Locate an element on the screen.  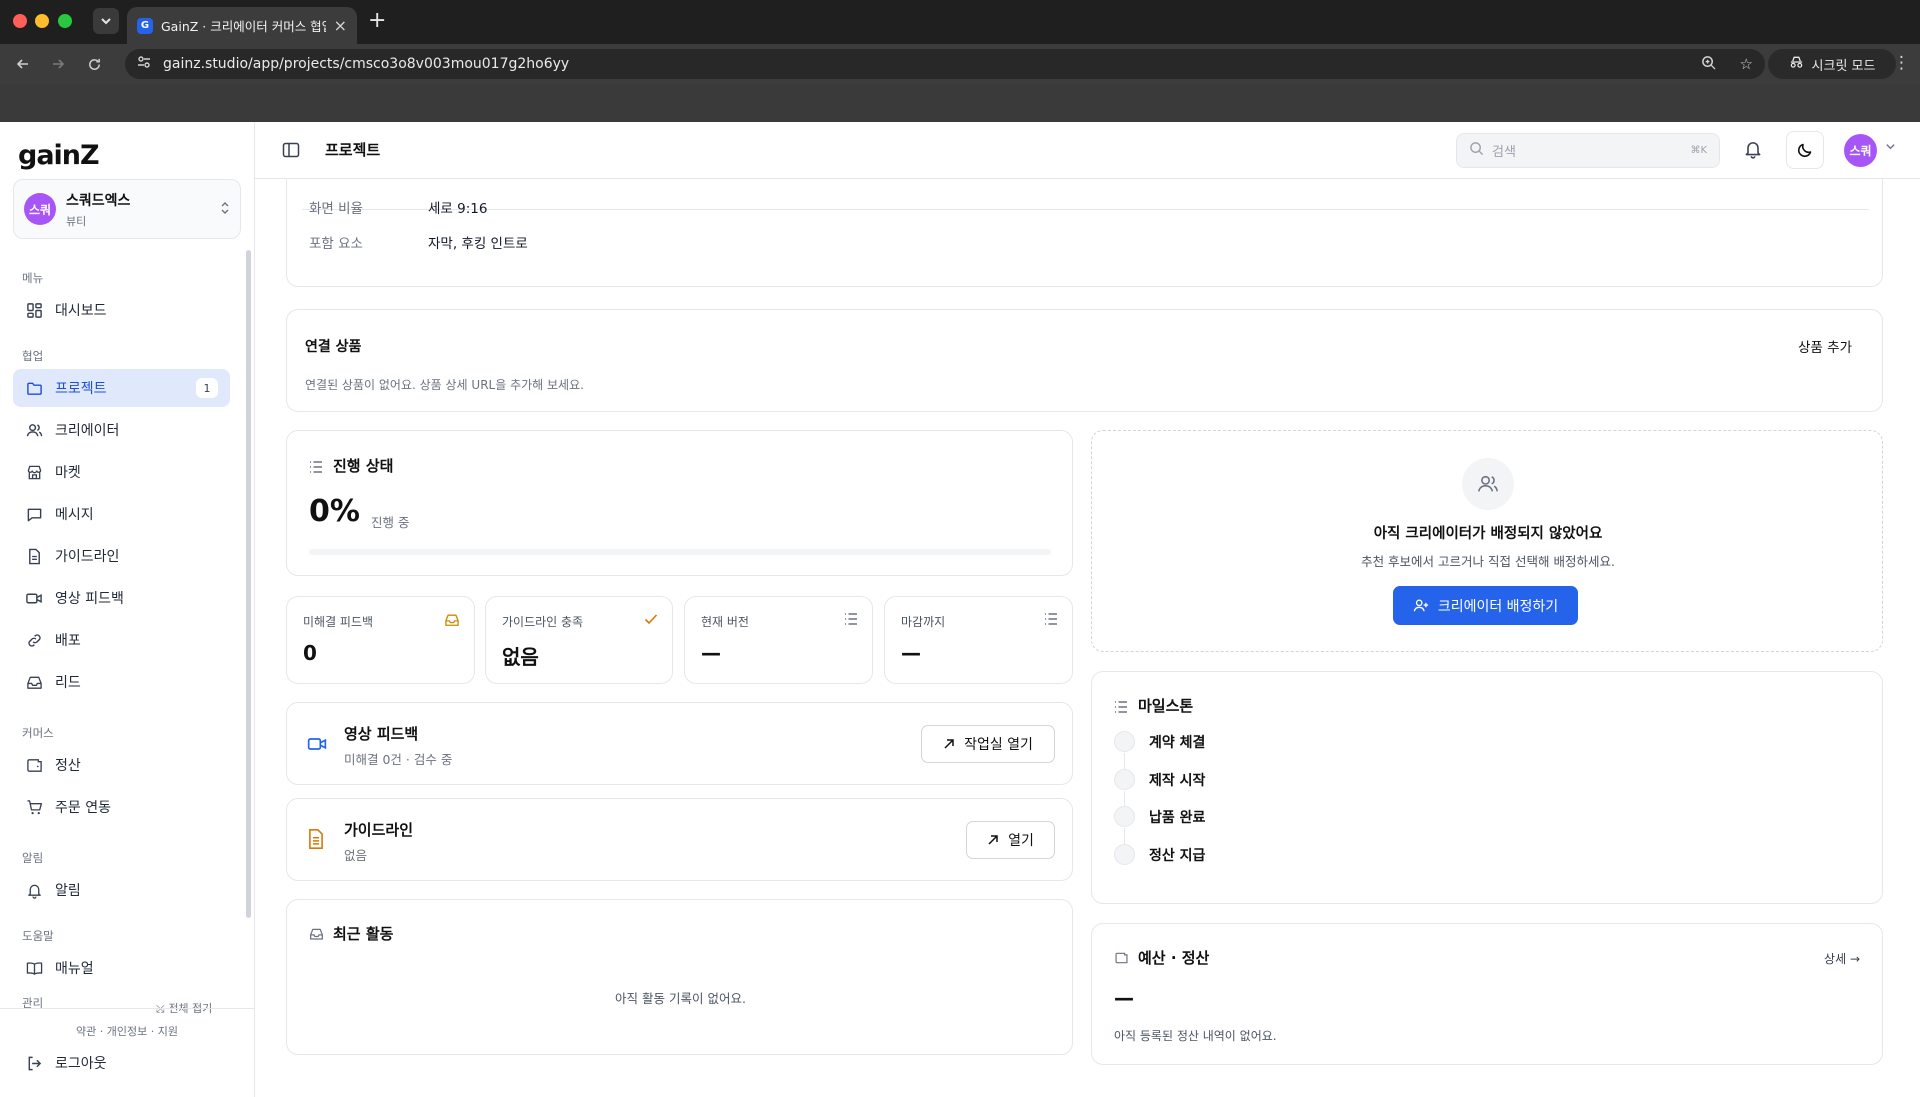
divider is located at coordinates (1085, 209).